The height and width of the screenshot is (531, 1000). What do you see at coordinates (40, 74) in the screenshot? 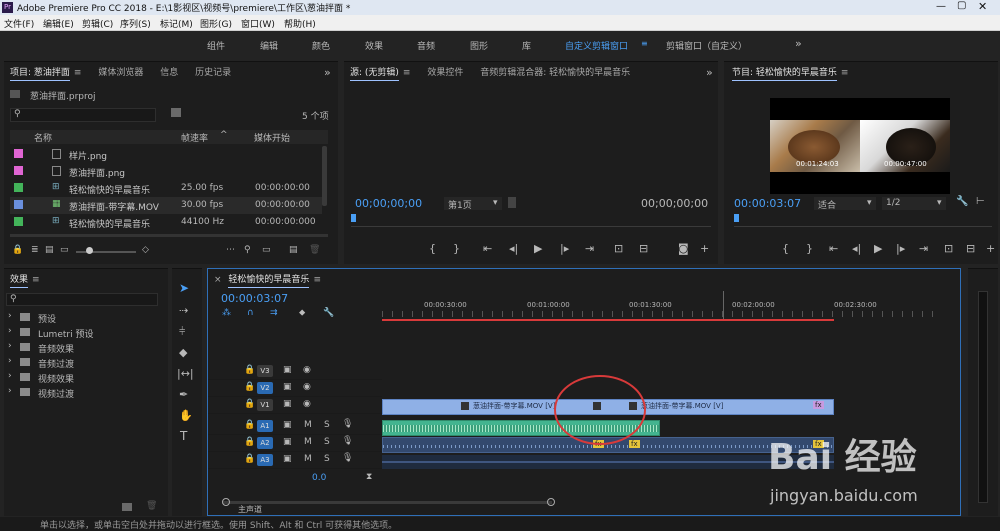
I see `tab-project: 项目: 葱油拌面` at bounding box center [40, 74].